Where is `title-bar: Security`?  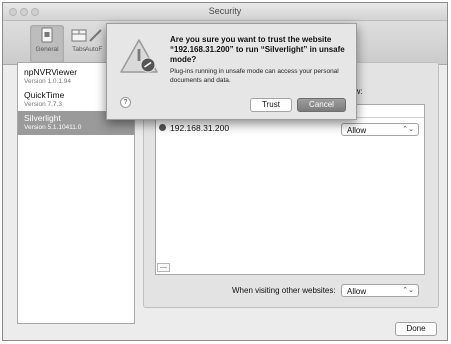 title-bar: Security is located at coordinates (225, 12).